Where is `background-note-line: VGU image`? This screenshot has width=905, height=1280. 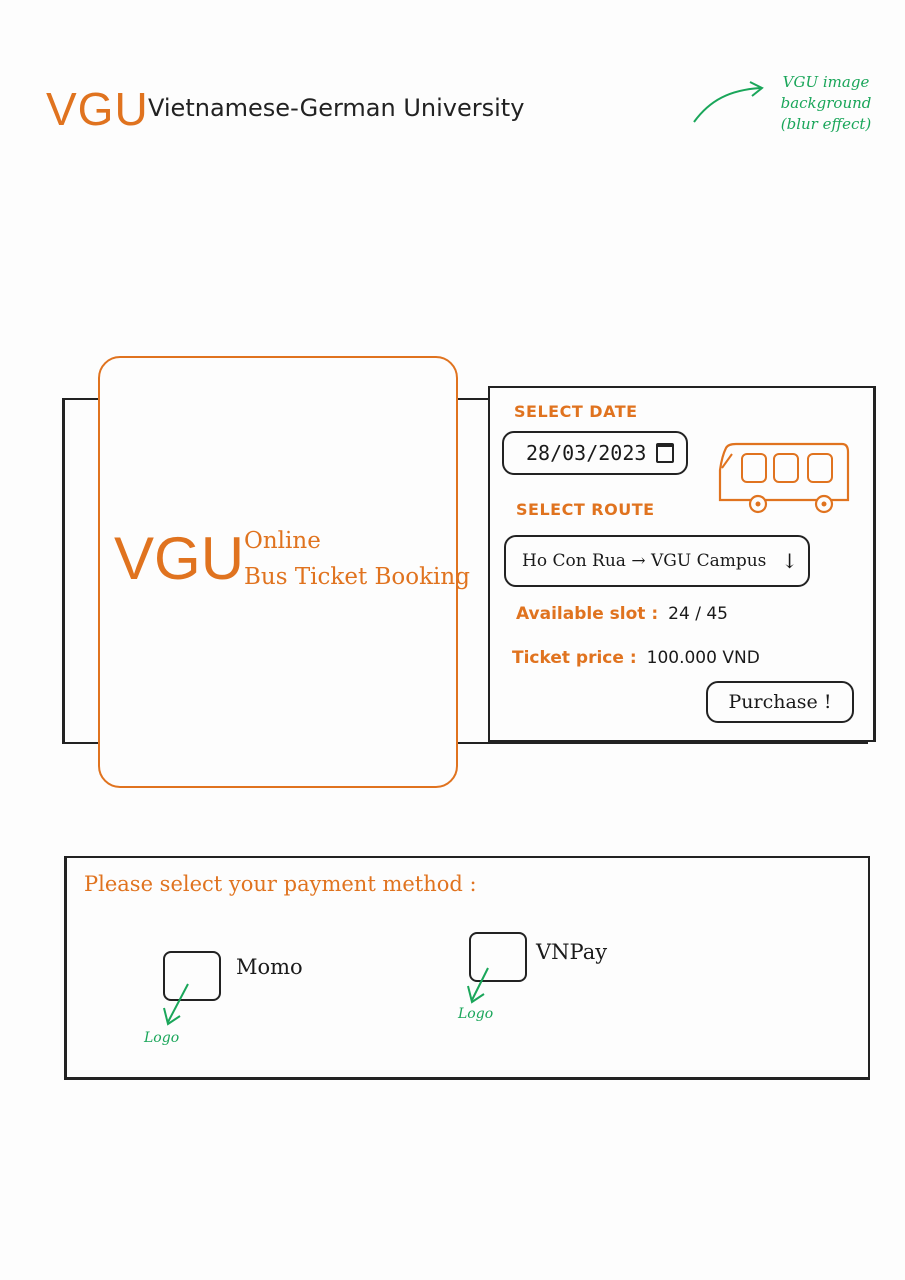 background-note-line: VGU image is located at coordinates (826, 82).